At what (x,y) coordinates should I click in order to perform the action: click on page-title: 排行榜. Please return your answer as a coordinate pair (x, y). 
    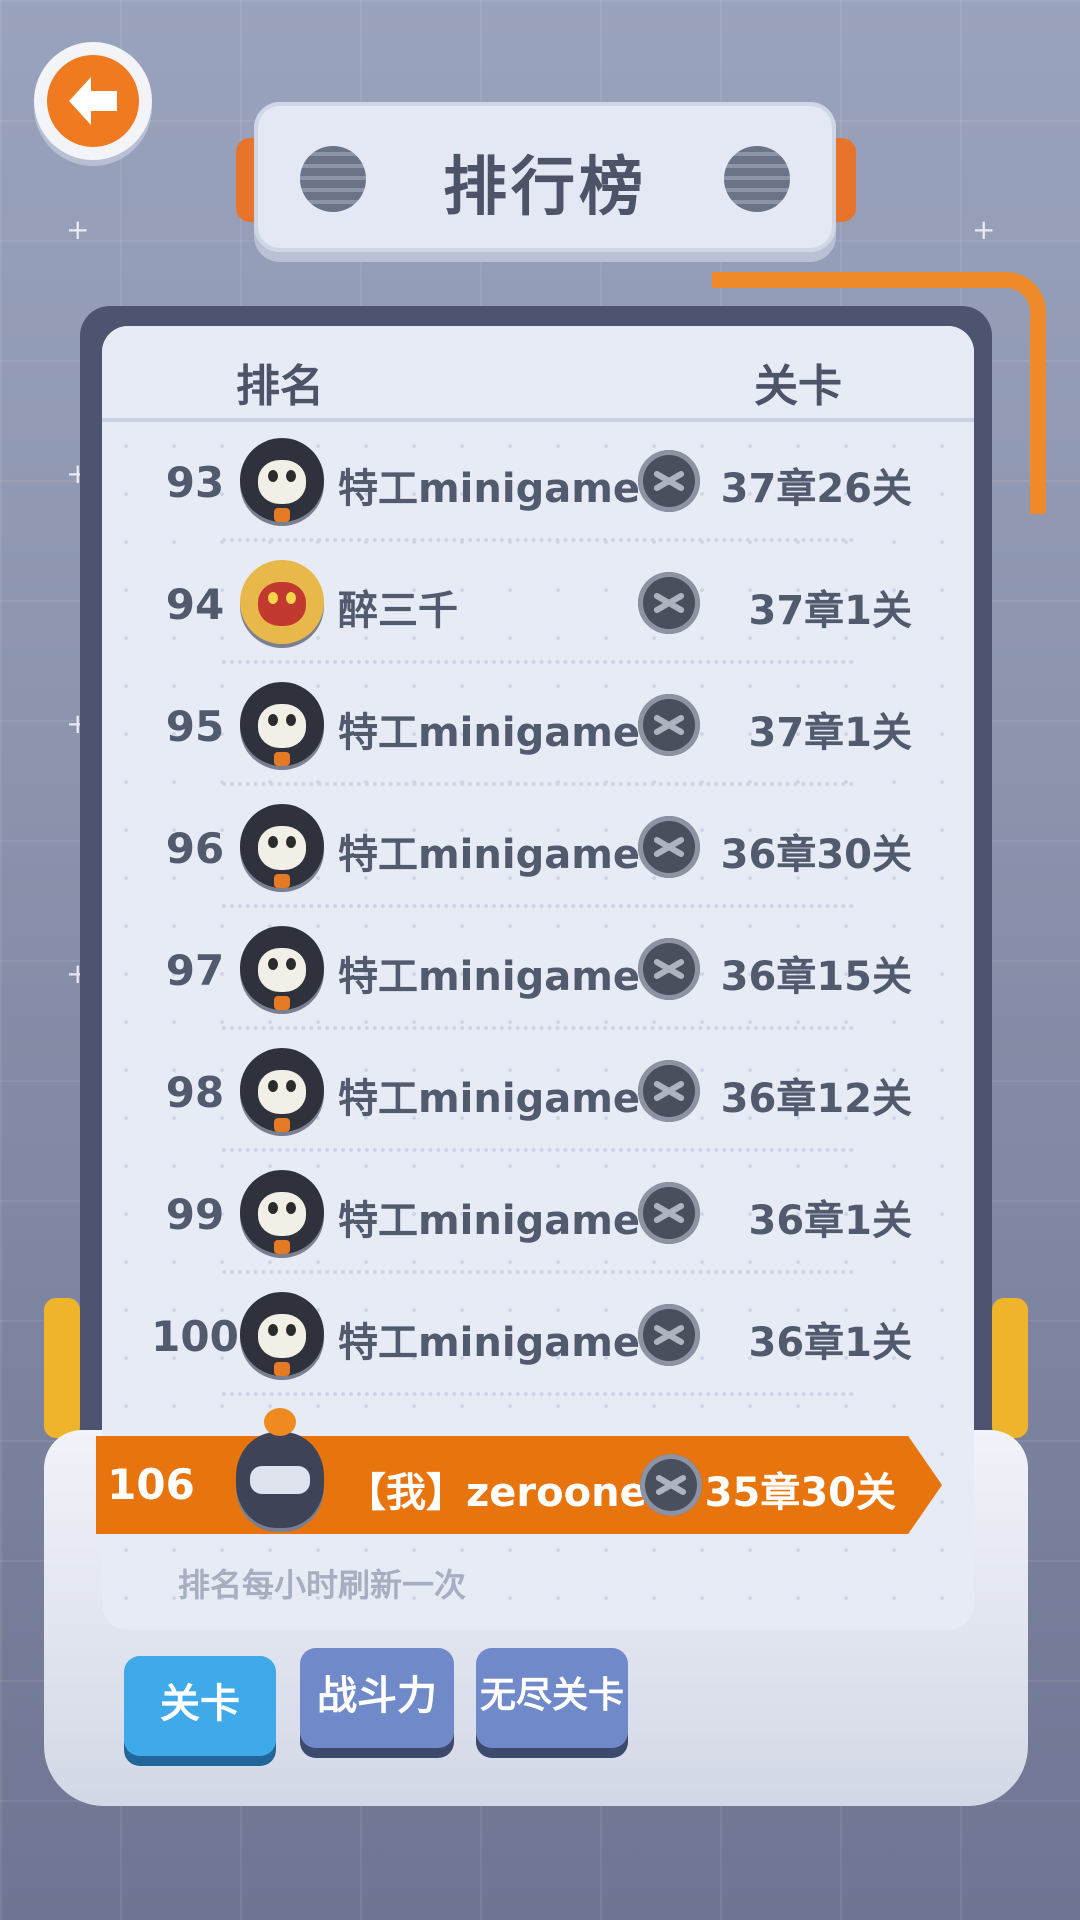
    Looking at the image, I should click on (545, 188).